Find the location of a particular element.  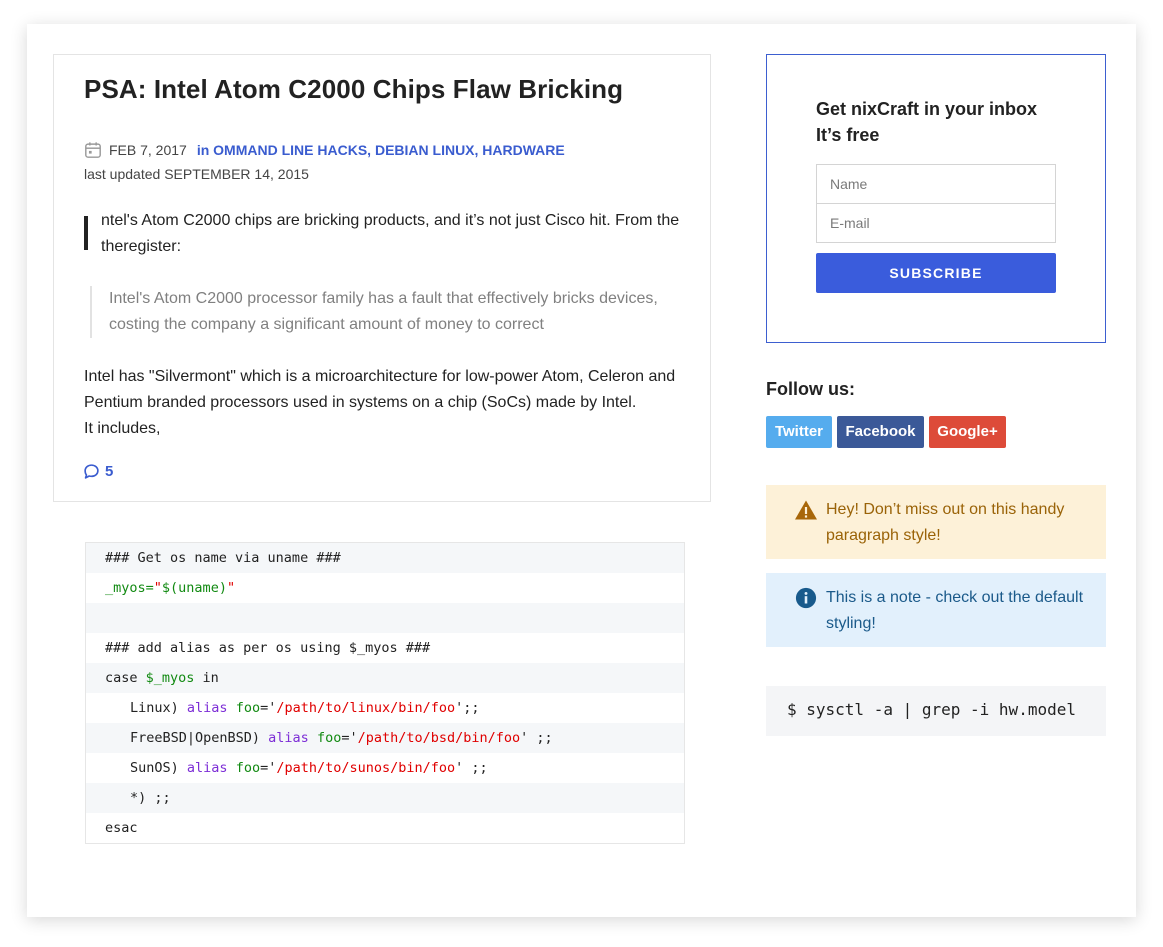

code-token: SunOS) is located at coordinates (158, 768).